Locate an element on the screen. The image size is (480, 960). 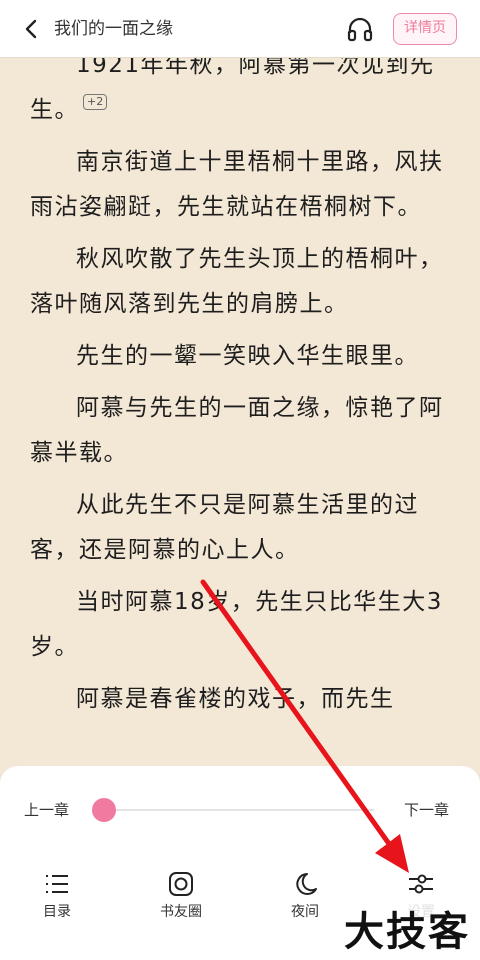
headphones-icon is located at coordinates (360, 29).